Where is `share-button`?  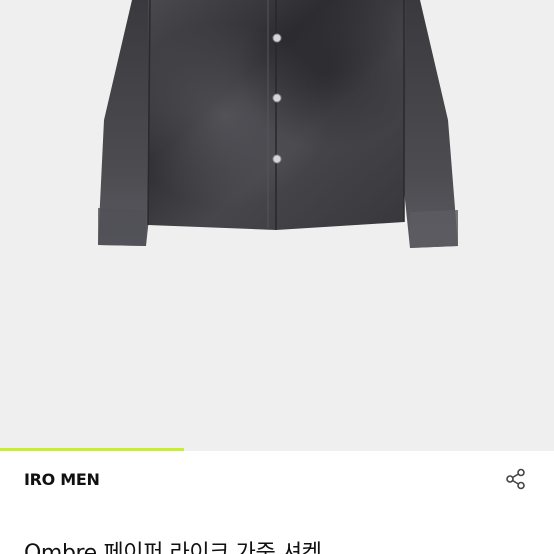 share-button is located at coordinates (516, 479).